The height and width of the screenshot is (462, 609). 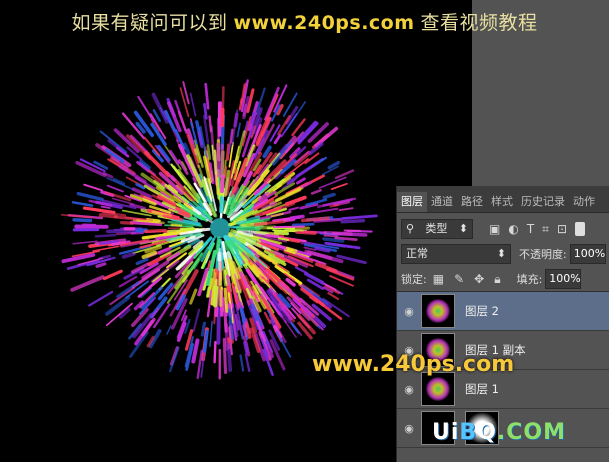 What do you see at coordinates (494, 229) in the screenshot?
I see `image-icon: ▣` at bounding box center [494, 229].